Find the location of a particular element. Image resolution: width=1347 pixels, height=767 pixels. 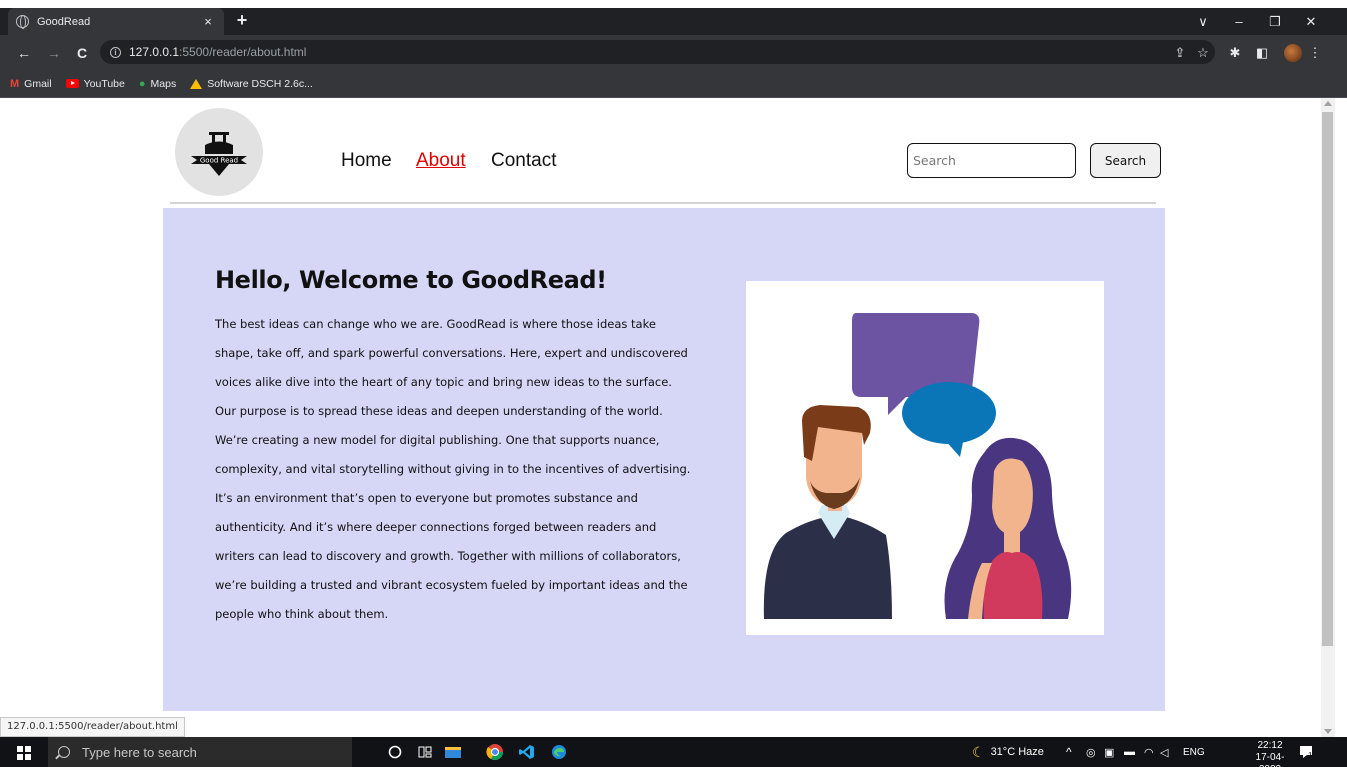

search-icon is located at coordinates (64, 752).